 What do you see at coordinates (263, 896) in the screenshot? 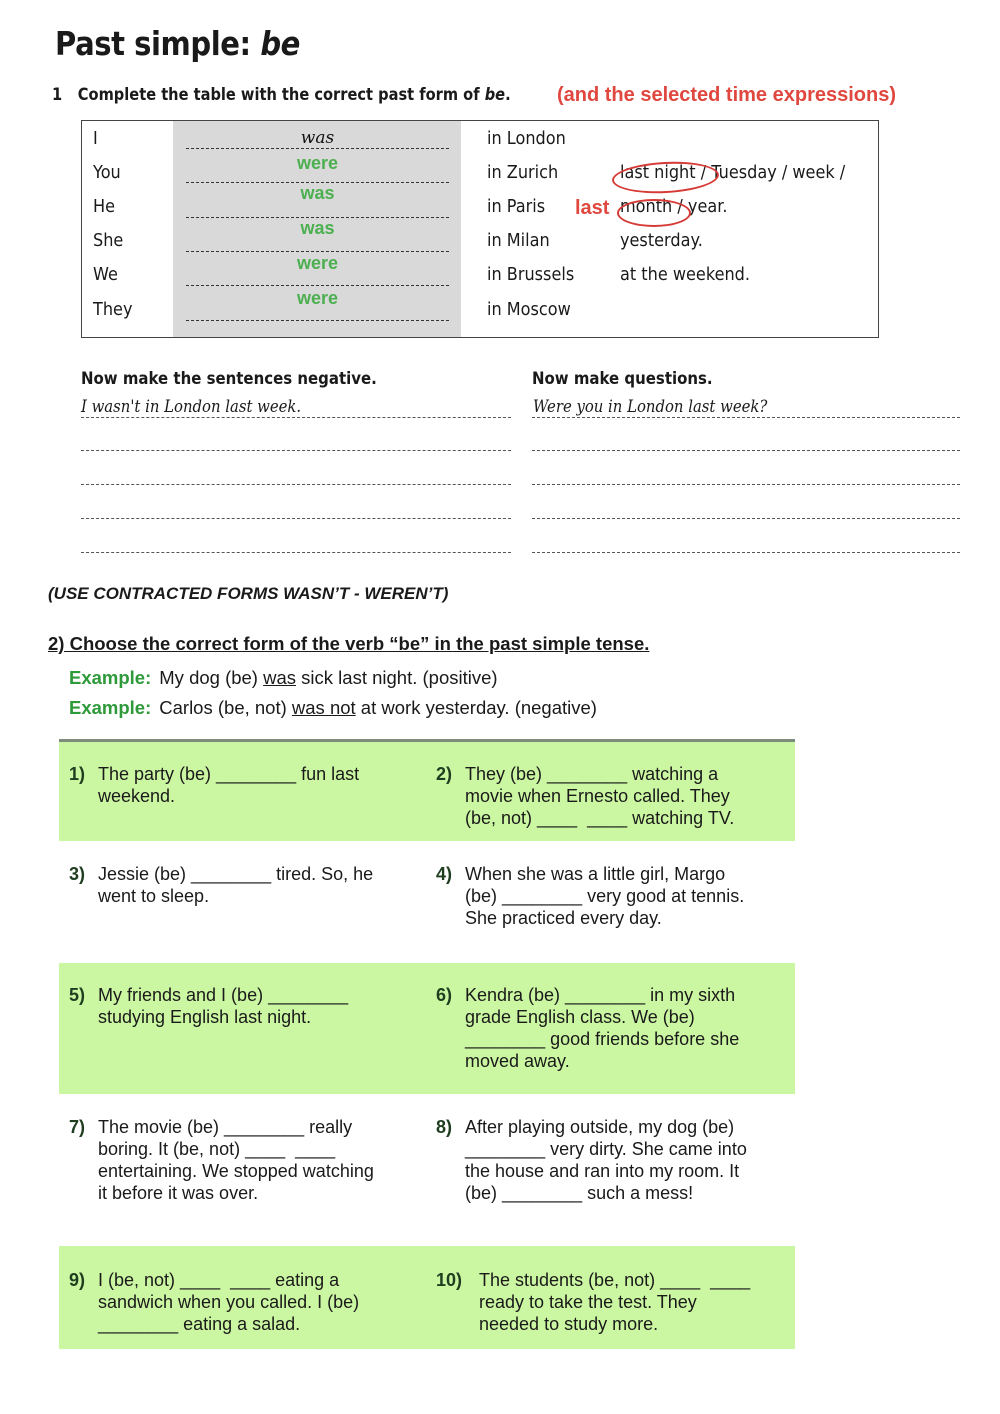
I see `question-line: went to sleep.` at bounding box center [263, 896].